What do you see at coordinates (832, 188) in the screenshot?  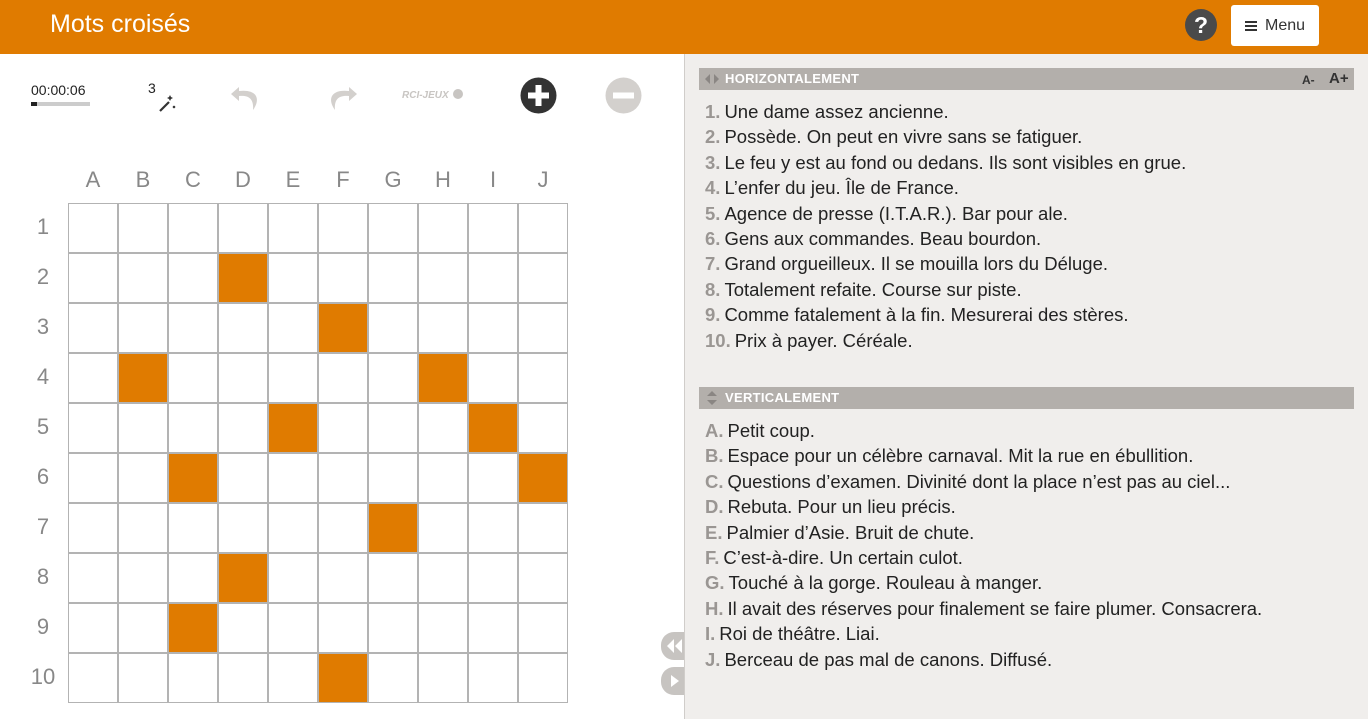 I see `horizontal-clue: 4. L’enfer du jeu. Île de France.` at bounding box center [832, 188].